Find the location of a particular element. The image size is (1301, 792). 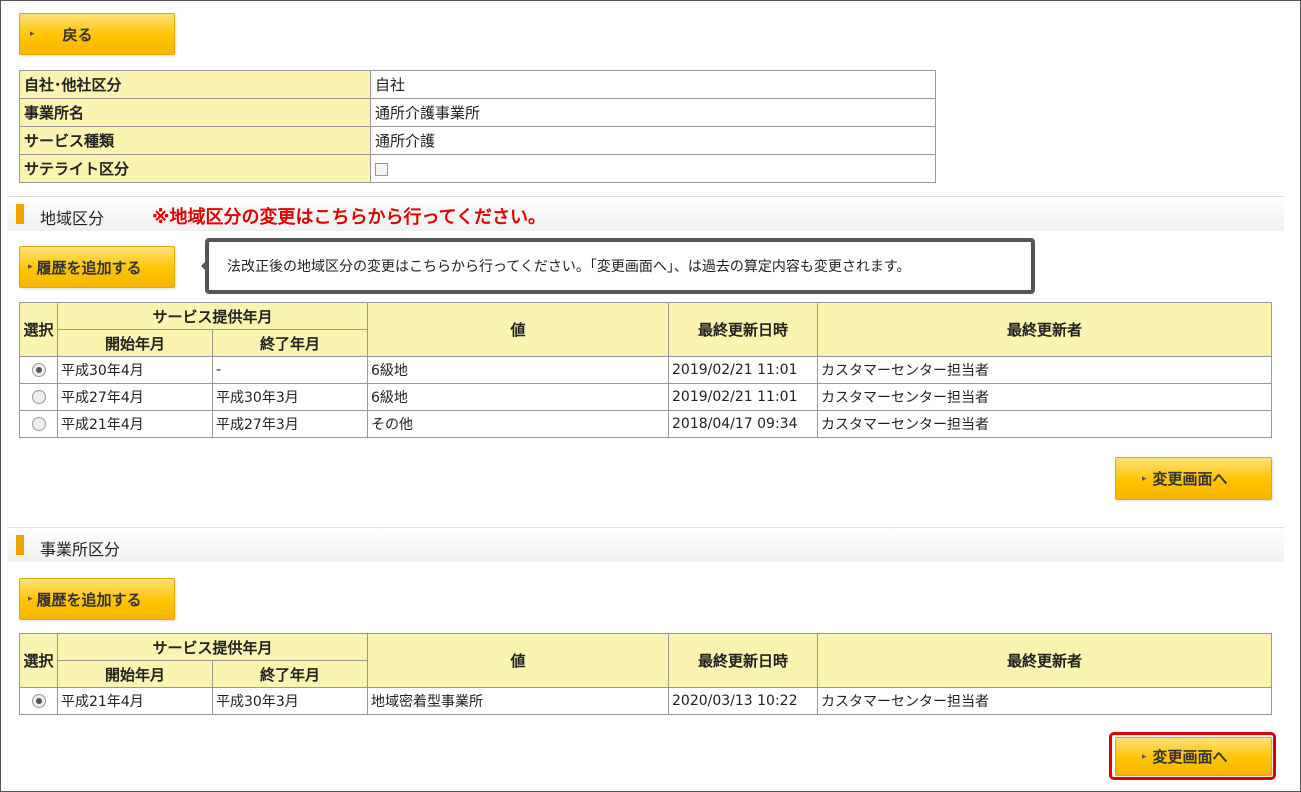

back-button: ▸ 戻る is located at coordinates (97, 34).